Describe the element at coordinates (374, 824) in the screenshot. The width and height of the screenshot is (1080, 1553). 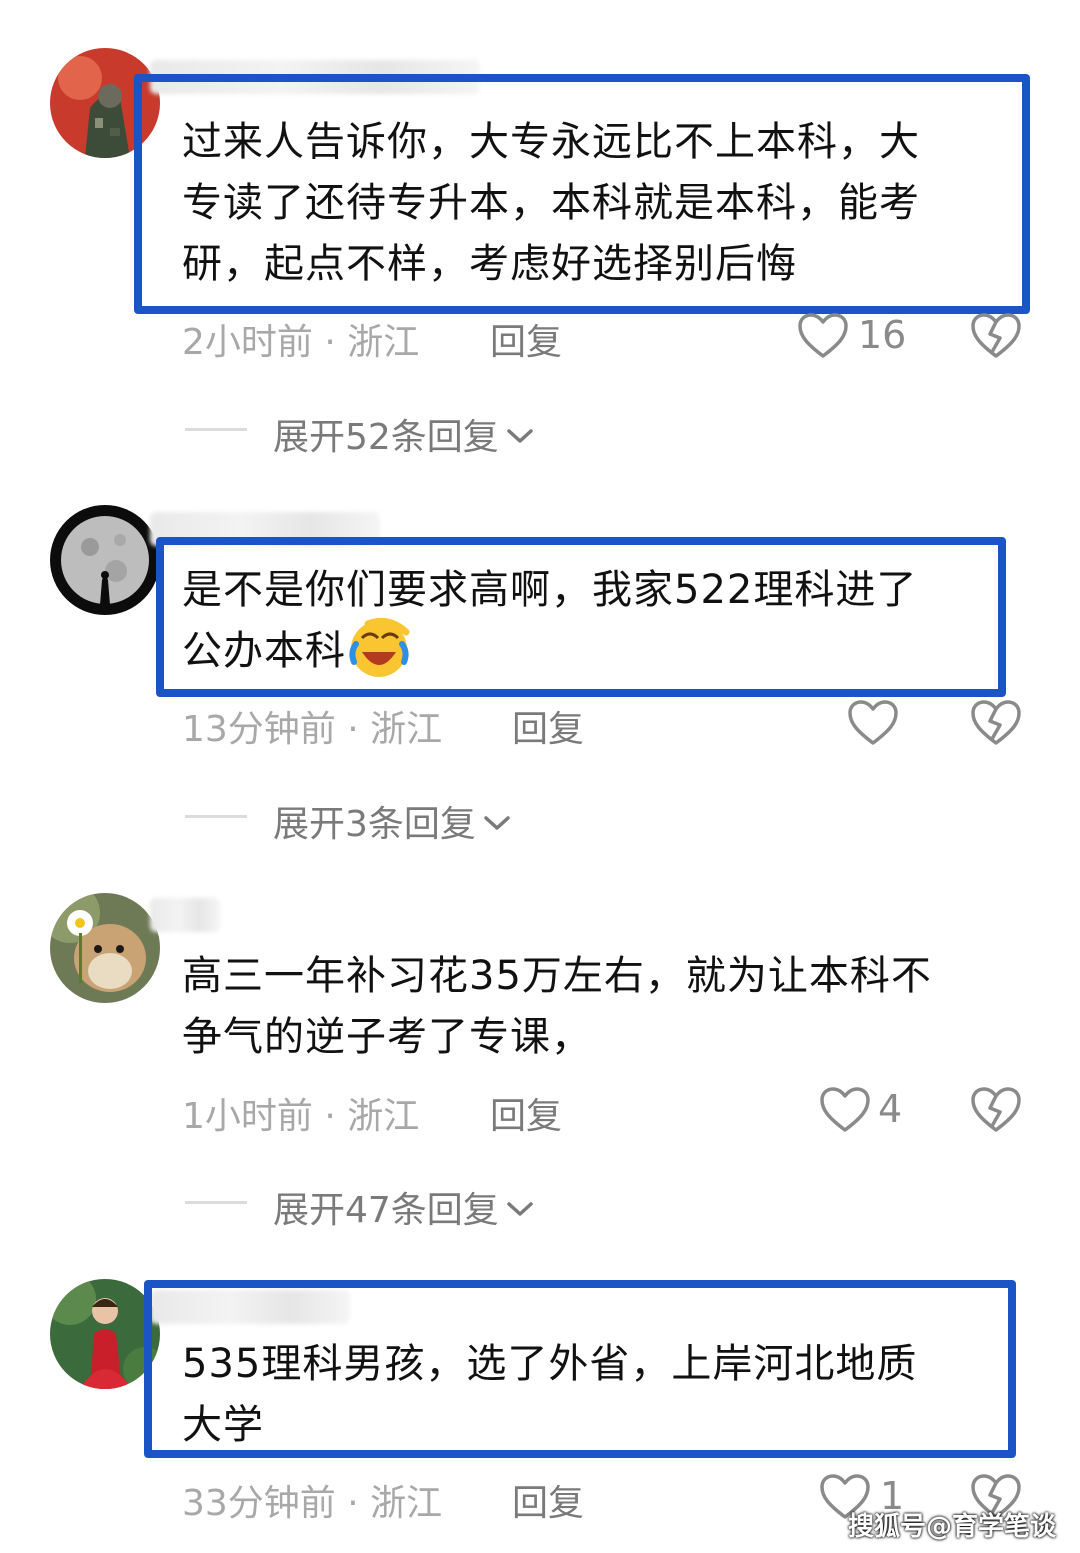
I see `expand-replies-label: 展开3条回复` at that location.